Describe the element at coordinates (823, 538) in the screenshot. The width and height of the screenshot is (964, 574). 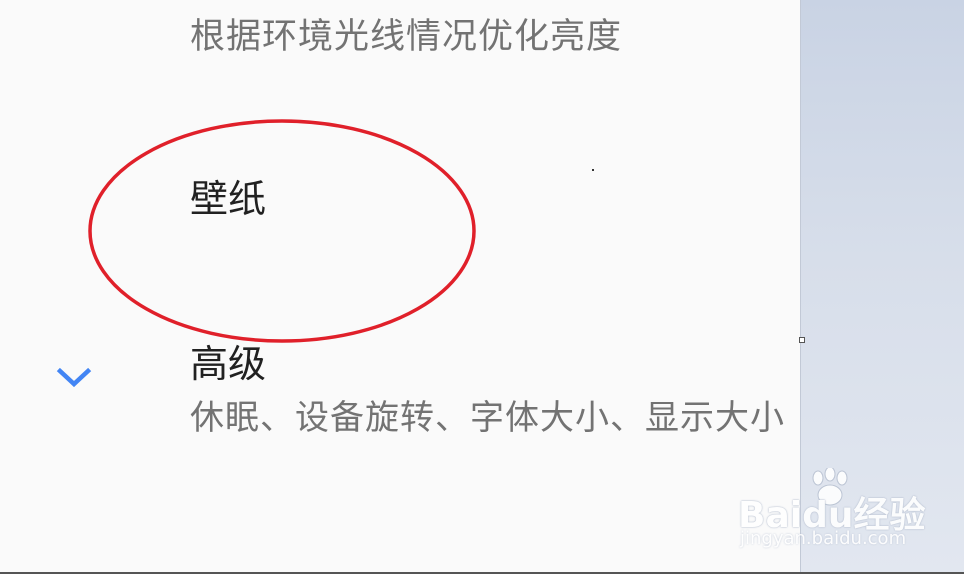
I see `watermark-url: jingyan.baidu.com` at that location.